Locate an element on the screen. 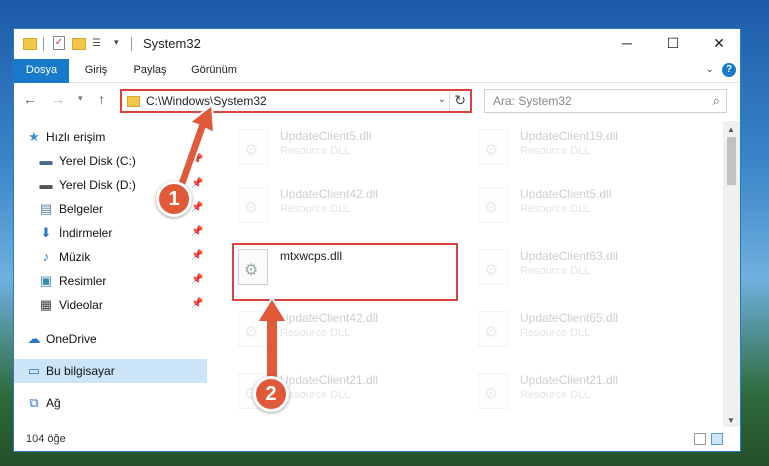 This screenshot has height=466, width=769. step-callout-2: 2 is located at coordinates (271, 394).